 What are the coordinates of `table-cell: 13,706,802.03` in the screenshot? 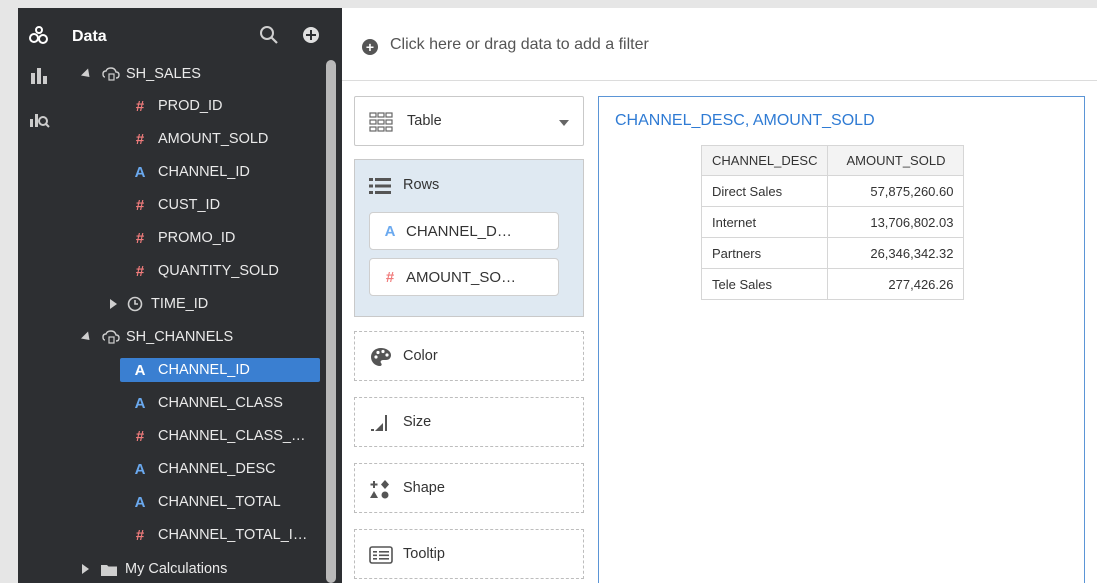 It's located at (896, 222).